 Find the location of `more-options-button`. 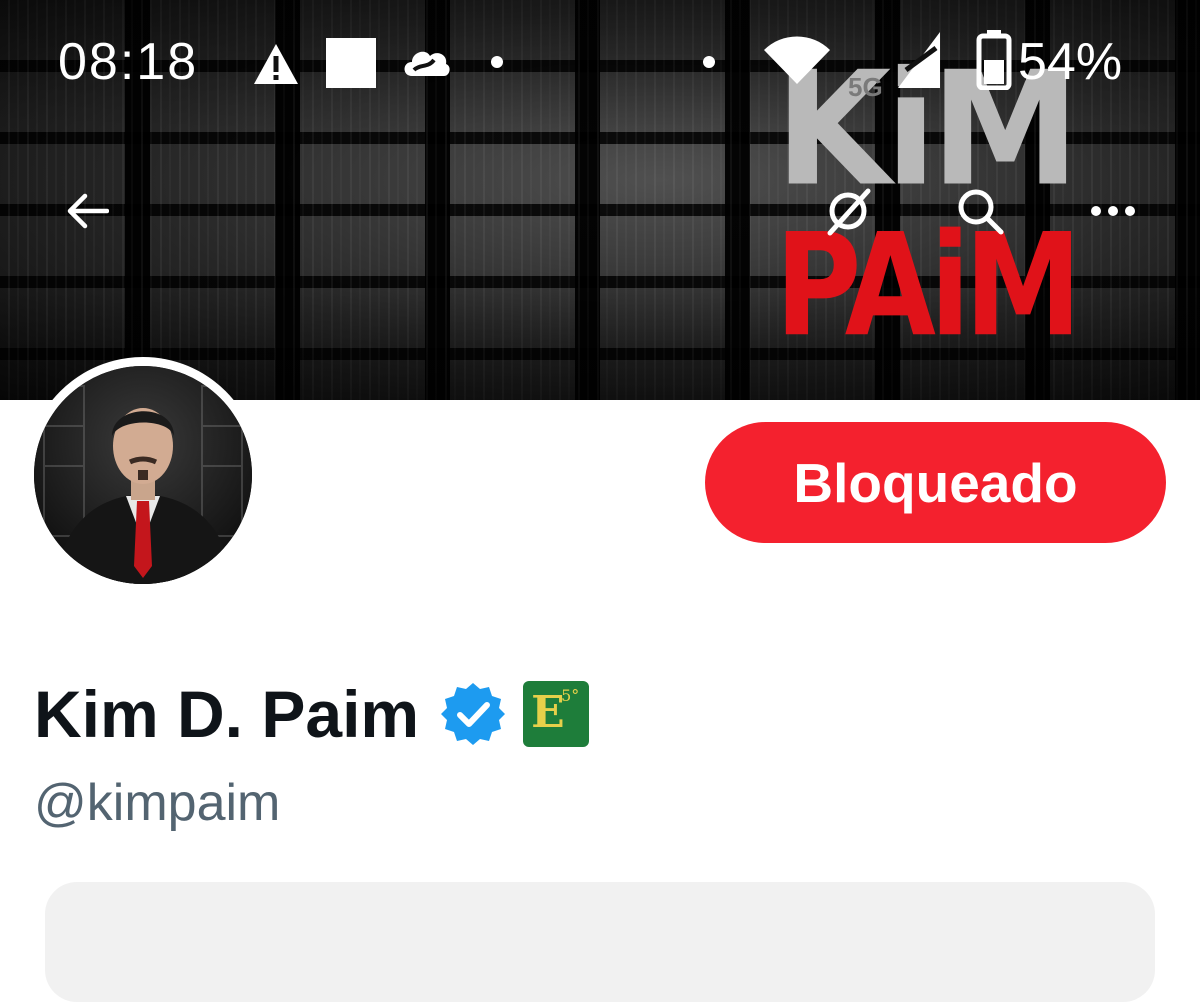

more-options-button is located at coordinates (1113, 211).